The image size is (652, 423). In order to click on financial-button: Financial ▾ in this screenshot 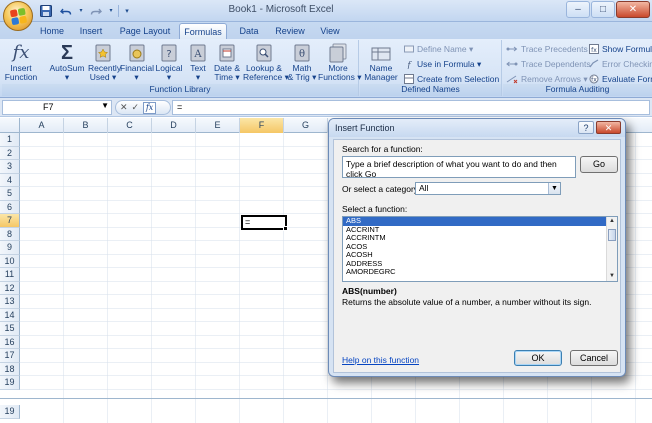, I will do `click(137, 62)`.